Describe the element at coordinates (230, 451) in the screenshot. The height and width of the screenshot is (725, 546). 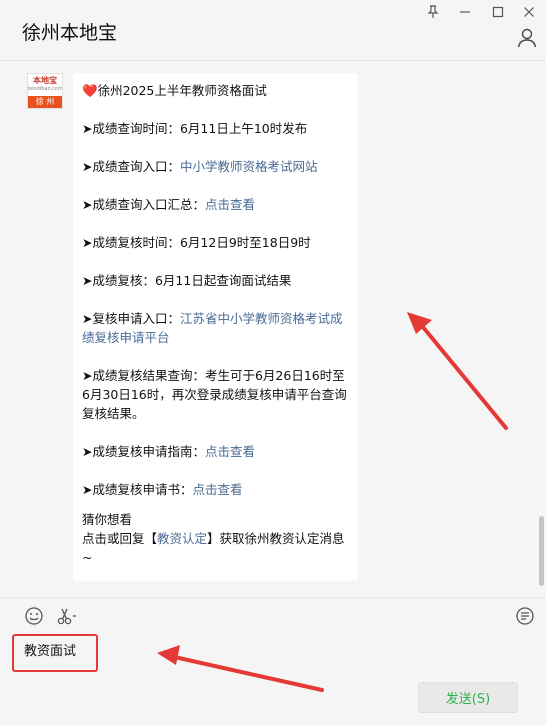
I see `review-guide-link: 点击查看` at that location.